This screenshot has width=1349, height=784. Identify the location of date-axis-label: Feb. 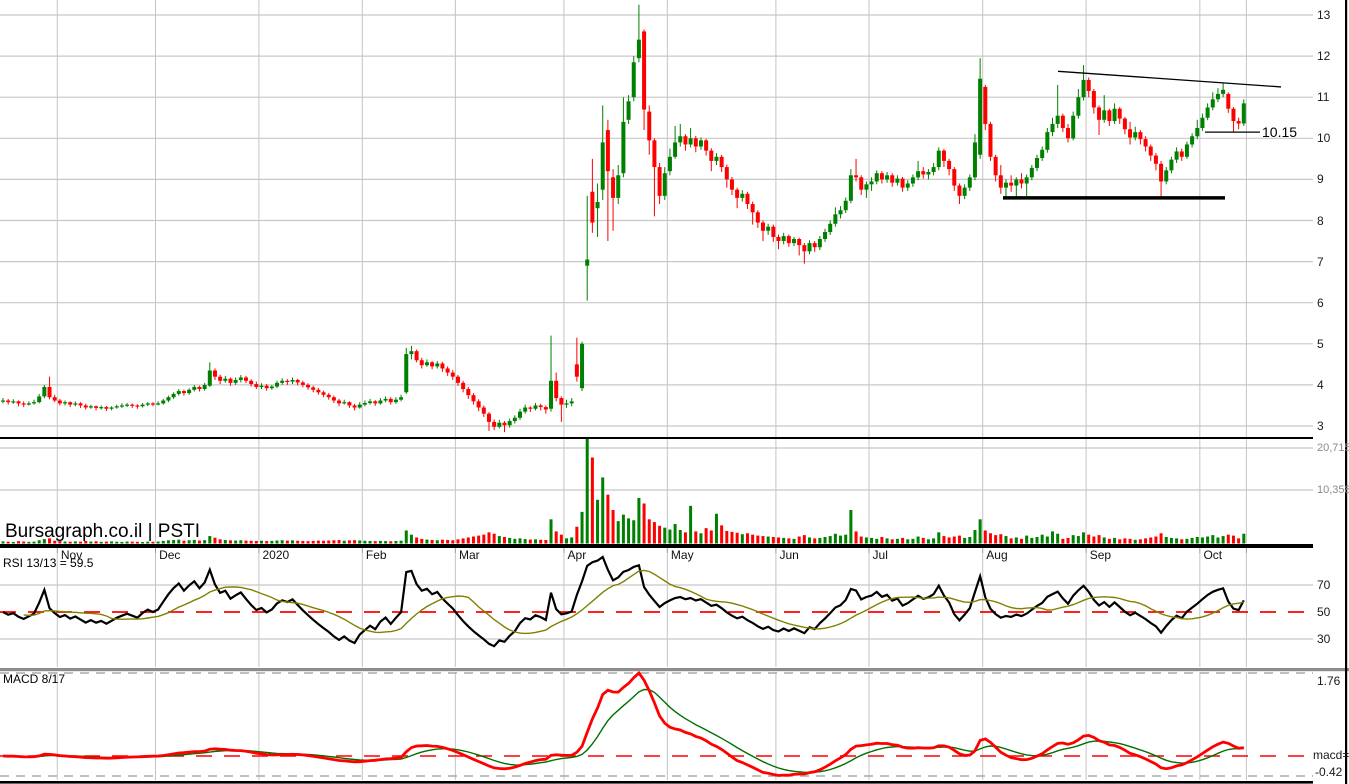
(376, 555).